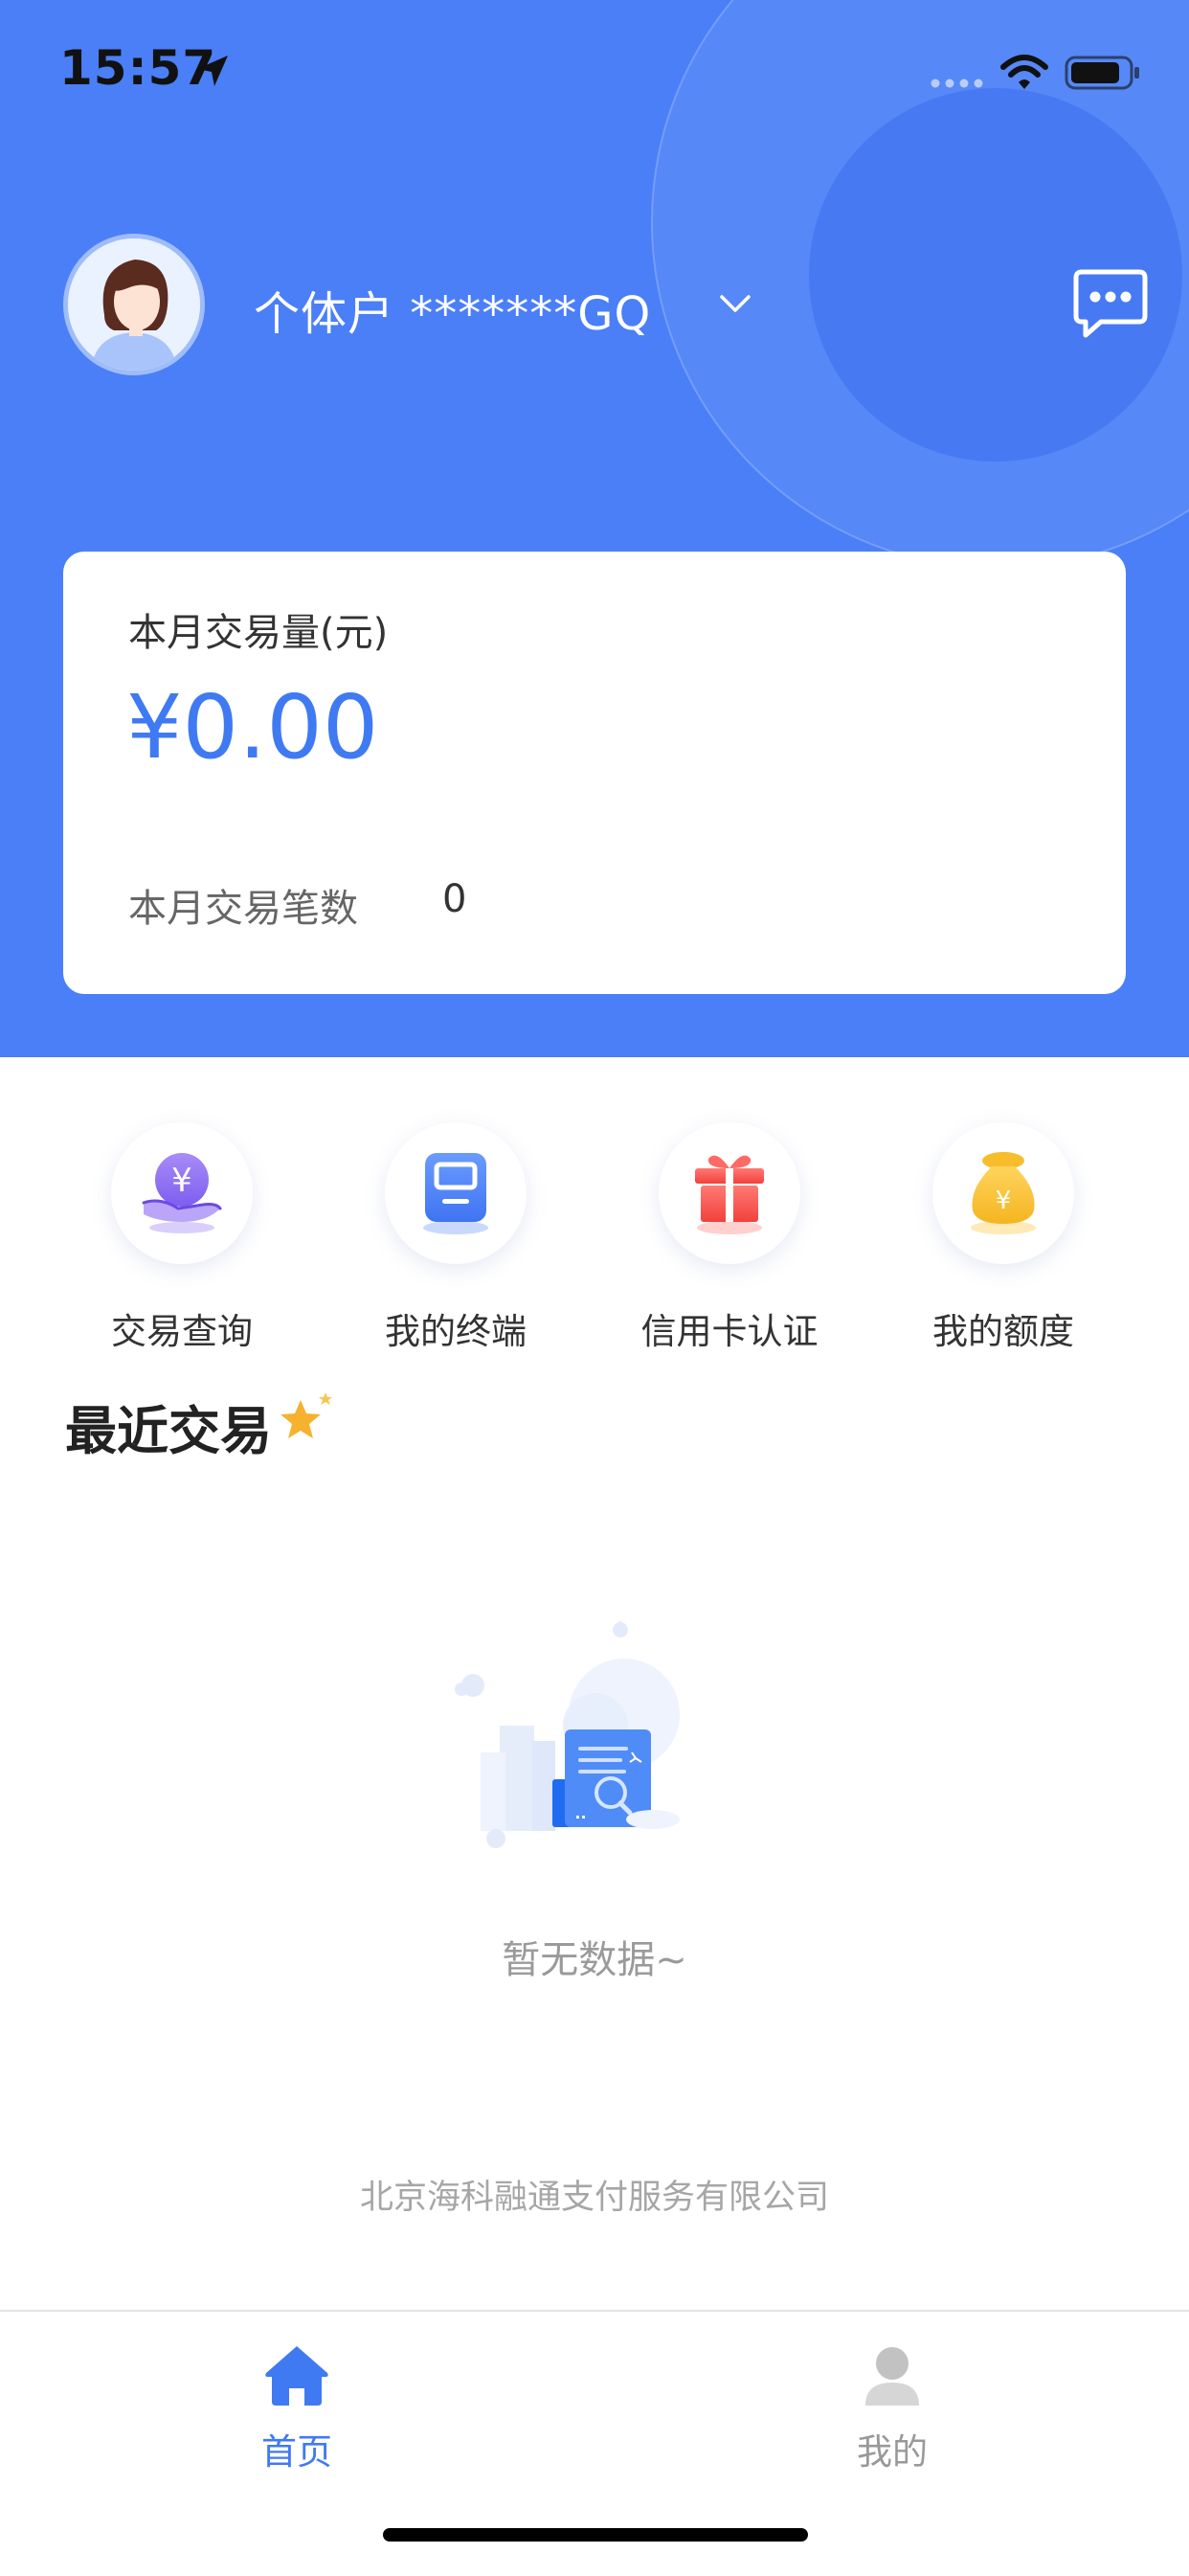 This screenshot has height=2576, width=1189. I want to click on empty-state-illustration, so click(567, 1734).